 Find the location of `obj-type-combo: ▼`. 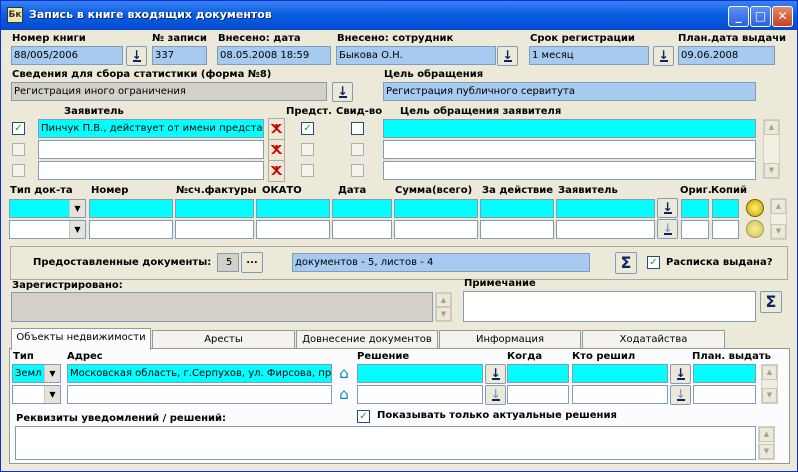

obj-type-combo: ▼ is located at coordinates (36, 394).